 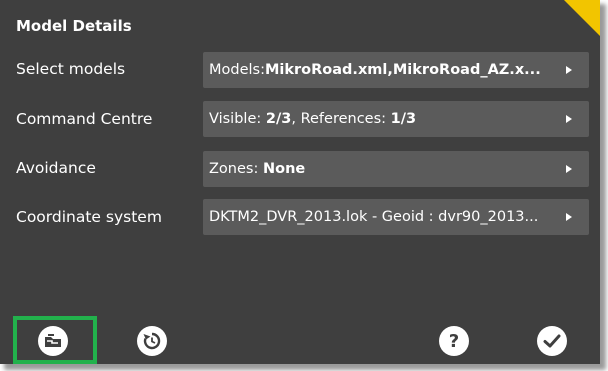 What do you see at coordinates (236, 169) in the screenshot?
I see `value-prefix: Zones:` at bounding box center [236, 169].